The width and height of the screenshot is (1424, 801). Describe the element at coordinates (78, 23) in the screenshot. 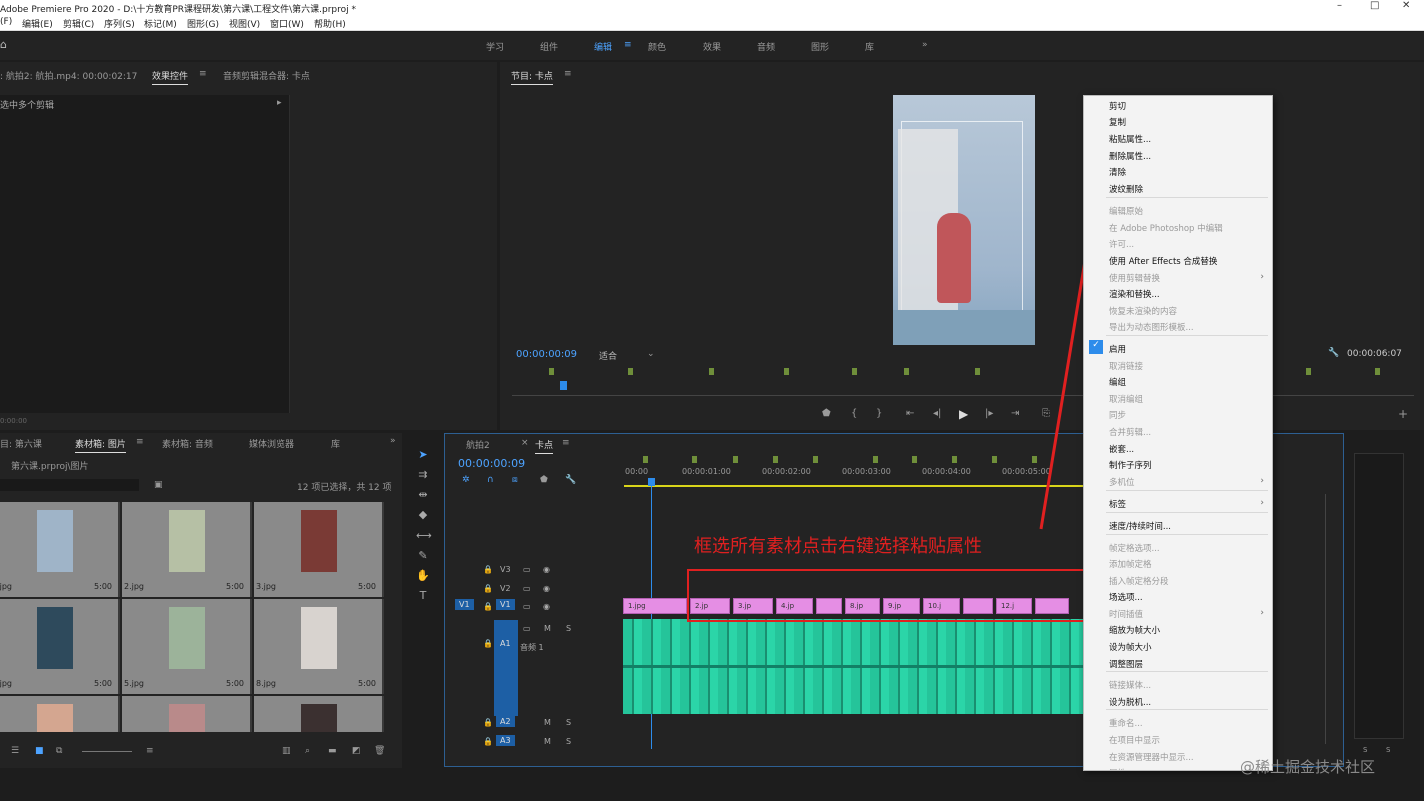

I see `menu-clip: 剪辑(C)` at that location.